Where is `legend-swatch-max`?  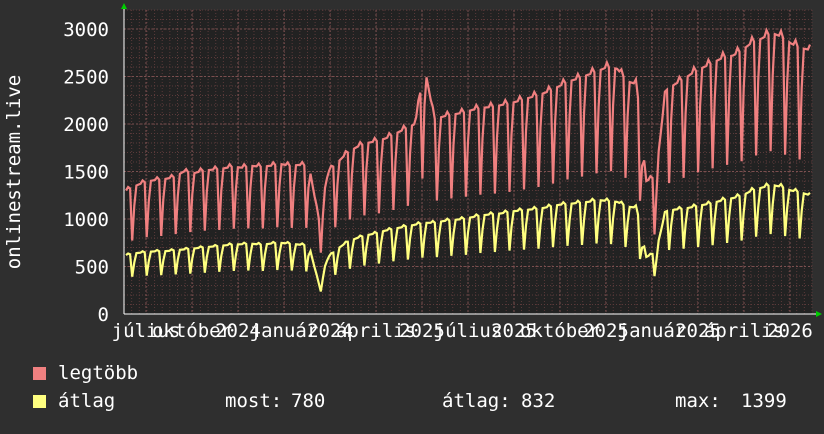
legend-swatch-max is located at coordinates (39, 373).